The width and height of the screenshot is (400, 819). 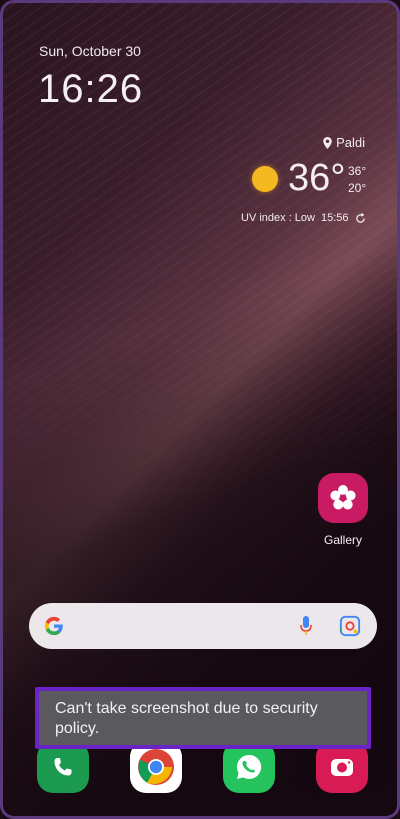 What do you see at coordinates (156, 767) in the screenshot?
I see `chrome-icon` at bounding box center [156, 767].